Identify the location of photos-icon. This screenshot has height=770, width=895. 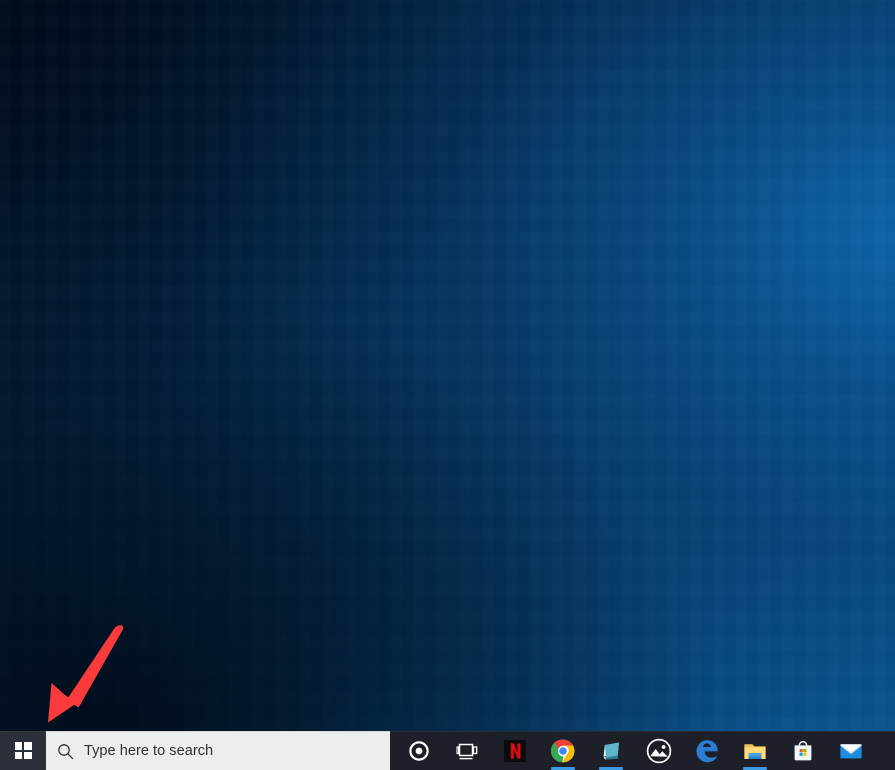
(659, 750).